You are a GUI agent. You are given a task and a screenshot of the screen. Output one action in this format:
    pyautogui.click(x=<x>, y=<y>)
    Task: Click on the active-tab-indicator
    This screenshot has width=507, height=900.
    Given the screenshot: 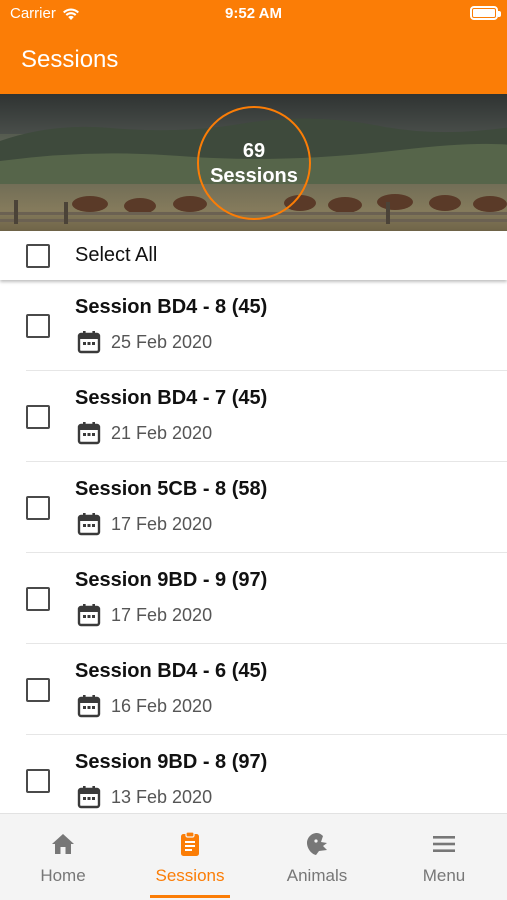 What is the action you would take?
    pyautogui.click(x=190, y=896)
    